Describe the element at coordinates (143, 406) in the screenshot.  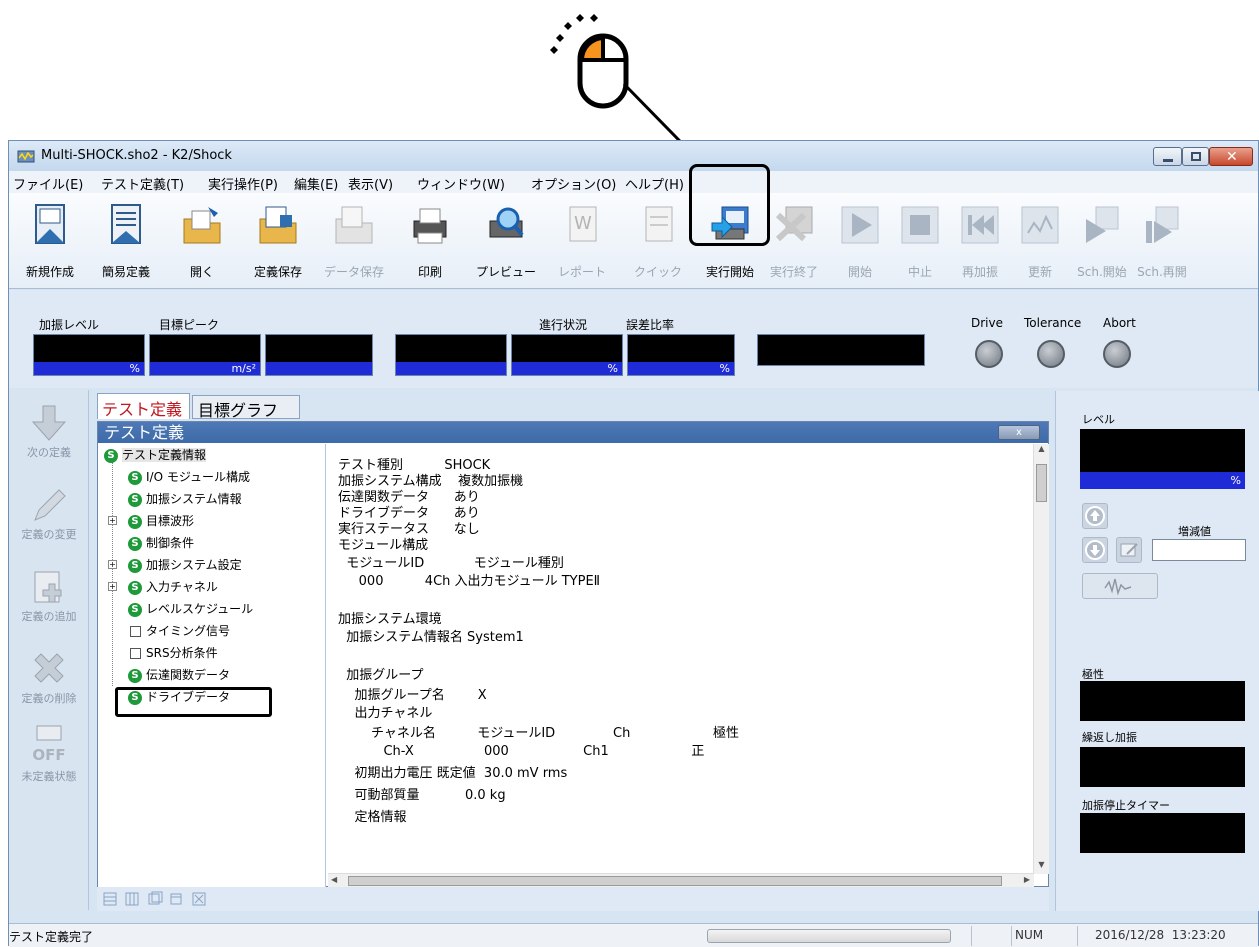
I see `tab-test-definition: テスト定義` at that location.